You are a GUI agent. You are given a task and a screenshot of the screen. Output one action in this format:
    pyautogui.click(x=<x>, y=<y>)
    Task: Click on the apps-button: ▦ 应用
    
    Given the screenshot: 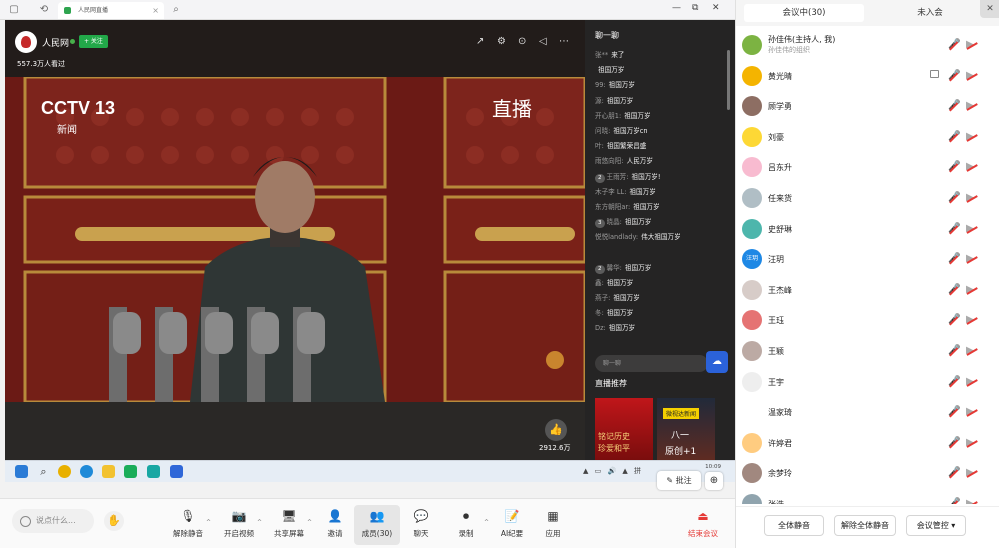 What is the action you would take?
    pyautogui.click(x=553, y=525)
    